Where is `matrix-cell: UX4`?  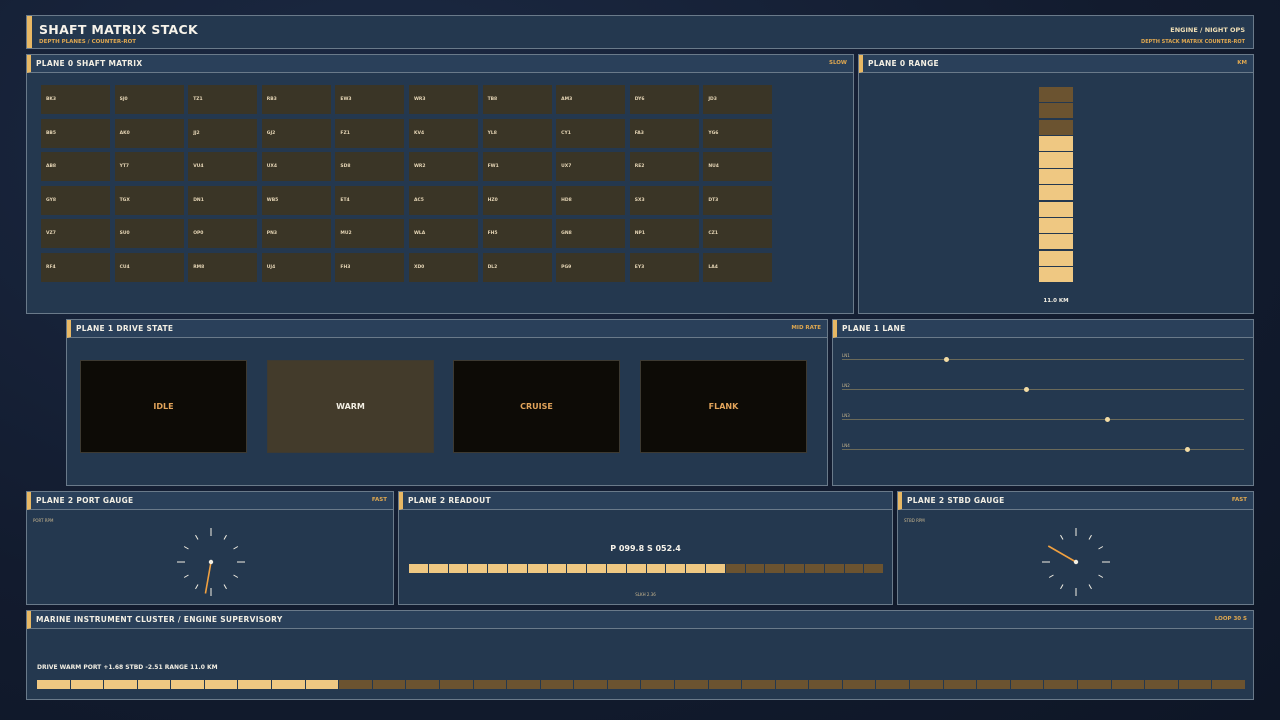 matrix-cell: UX4 is located at coordinates (296, 166).